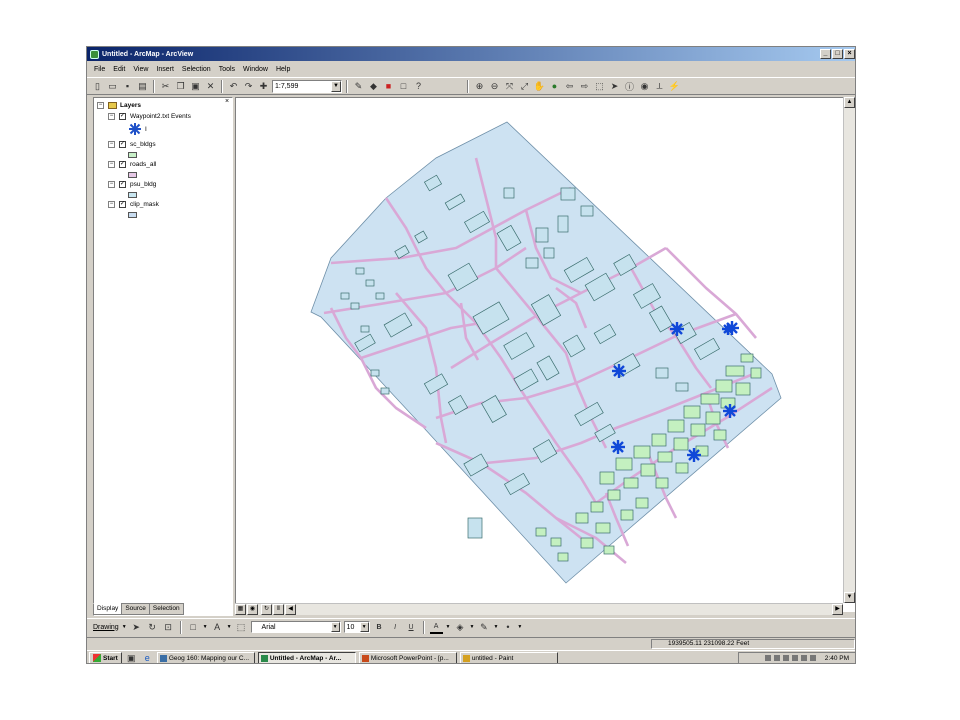  Describe the element at coordinates (106, 627) in the screenshot. I see `drawing-menu-button: Drawing` at that location.